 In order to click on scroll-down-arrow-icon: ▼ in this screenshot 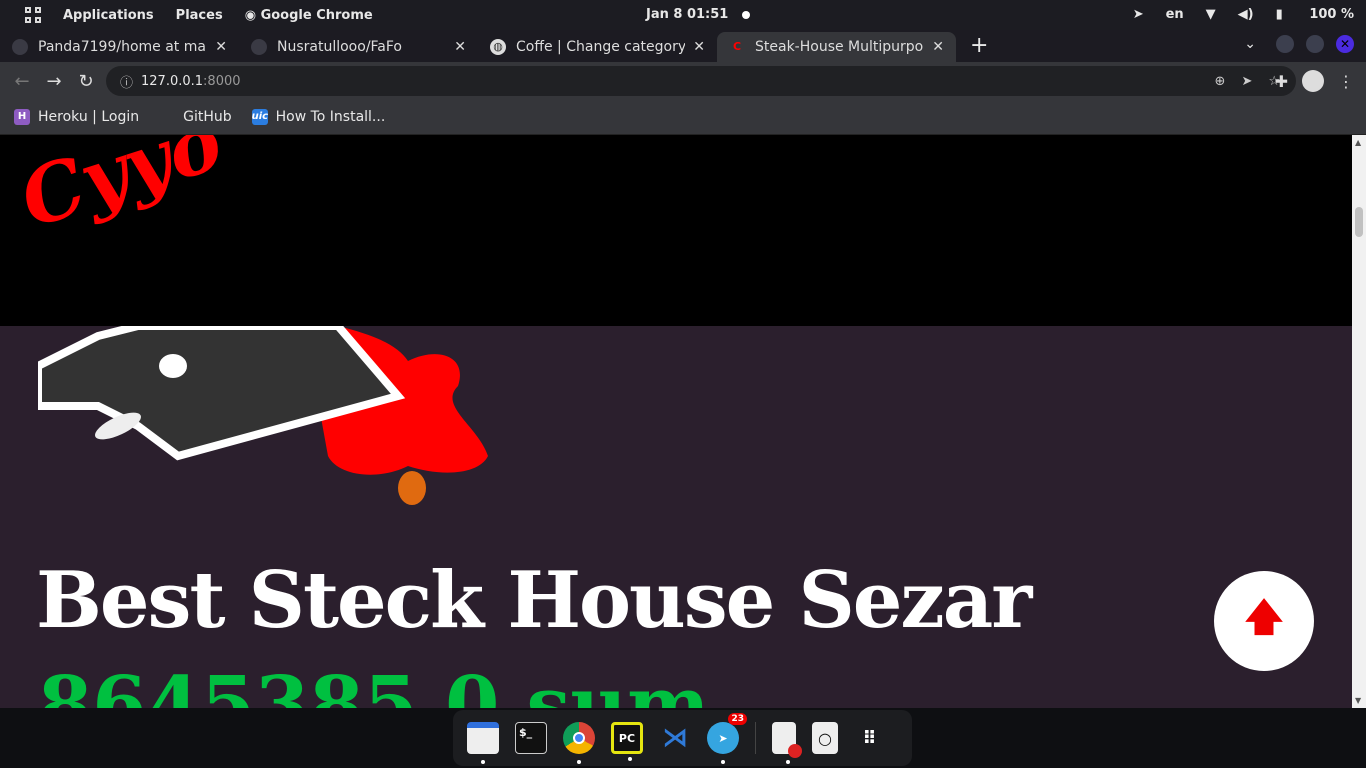, I will do `click(1358, 700)`.